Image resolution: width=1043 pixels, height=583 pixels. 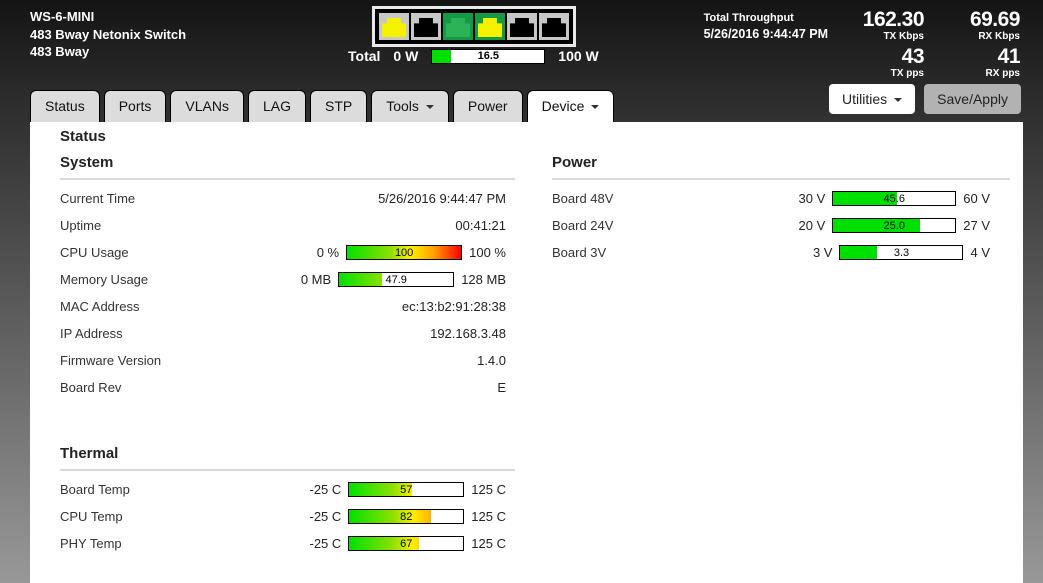 What do you see at coordinates (406, 56) in the screenshot?
I see `total-power-min: 0 W` at bounding box center [406, 56].